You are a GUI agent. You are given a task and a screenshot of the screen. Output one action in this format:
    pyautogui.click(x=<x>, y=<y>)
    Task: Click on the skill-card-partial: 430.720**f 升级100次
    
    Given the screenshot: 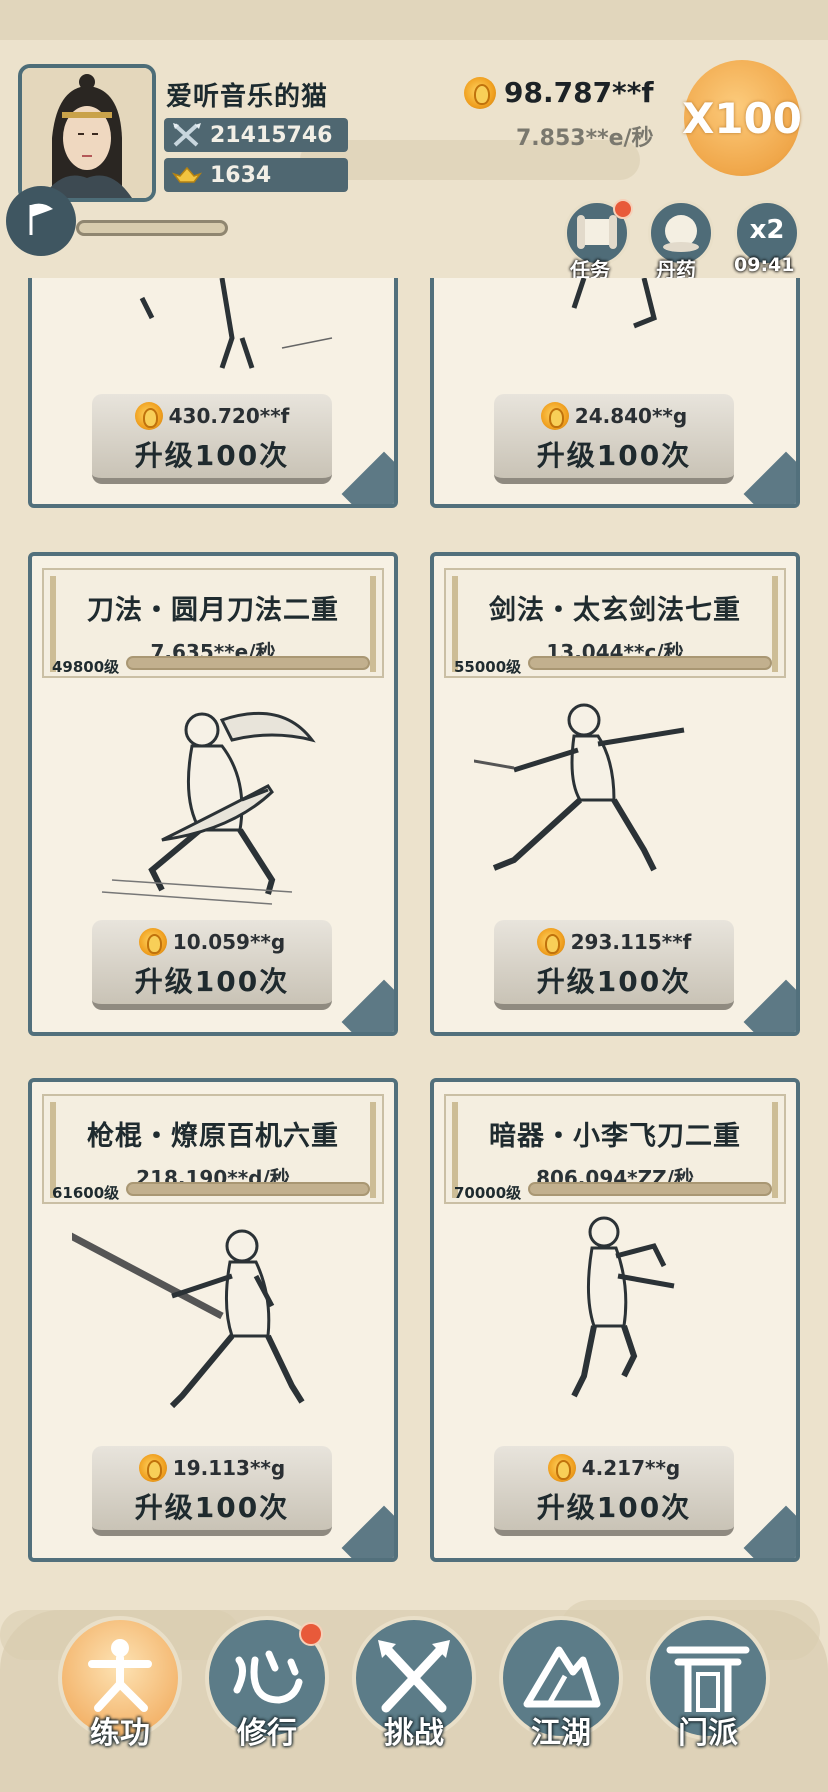 What is the action you would take?
    pyautogui.click(x=213, y=393)
    